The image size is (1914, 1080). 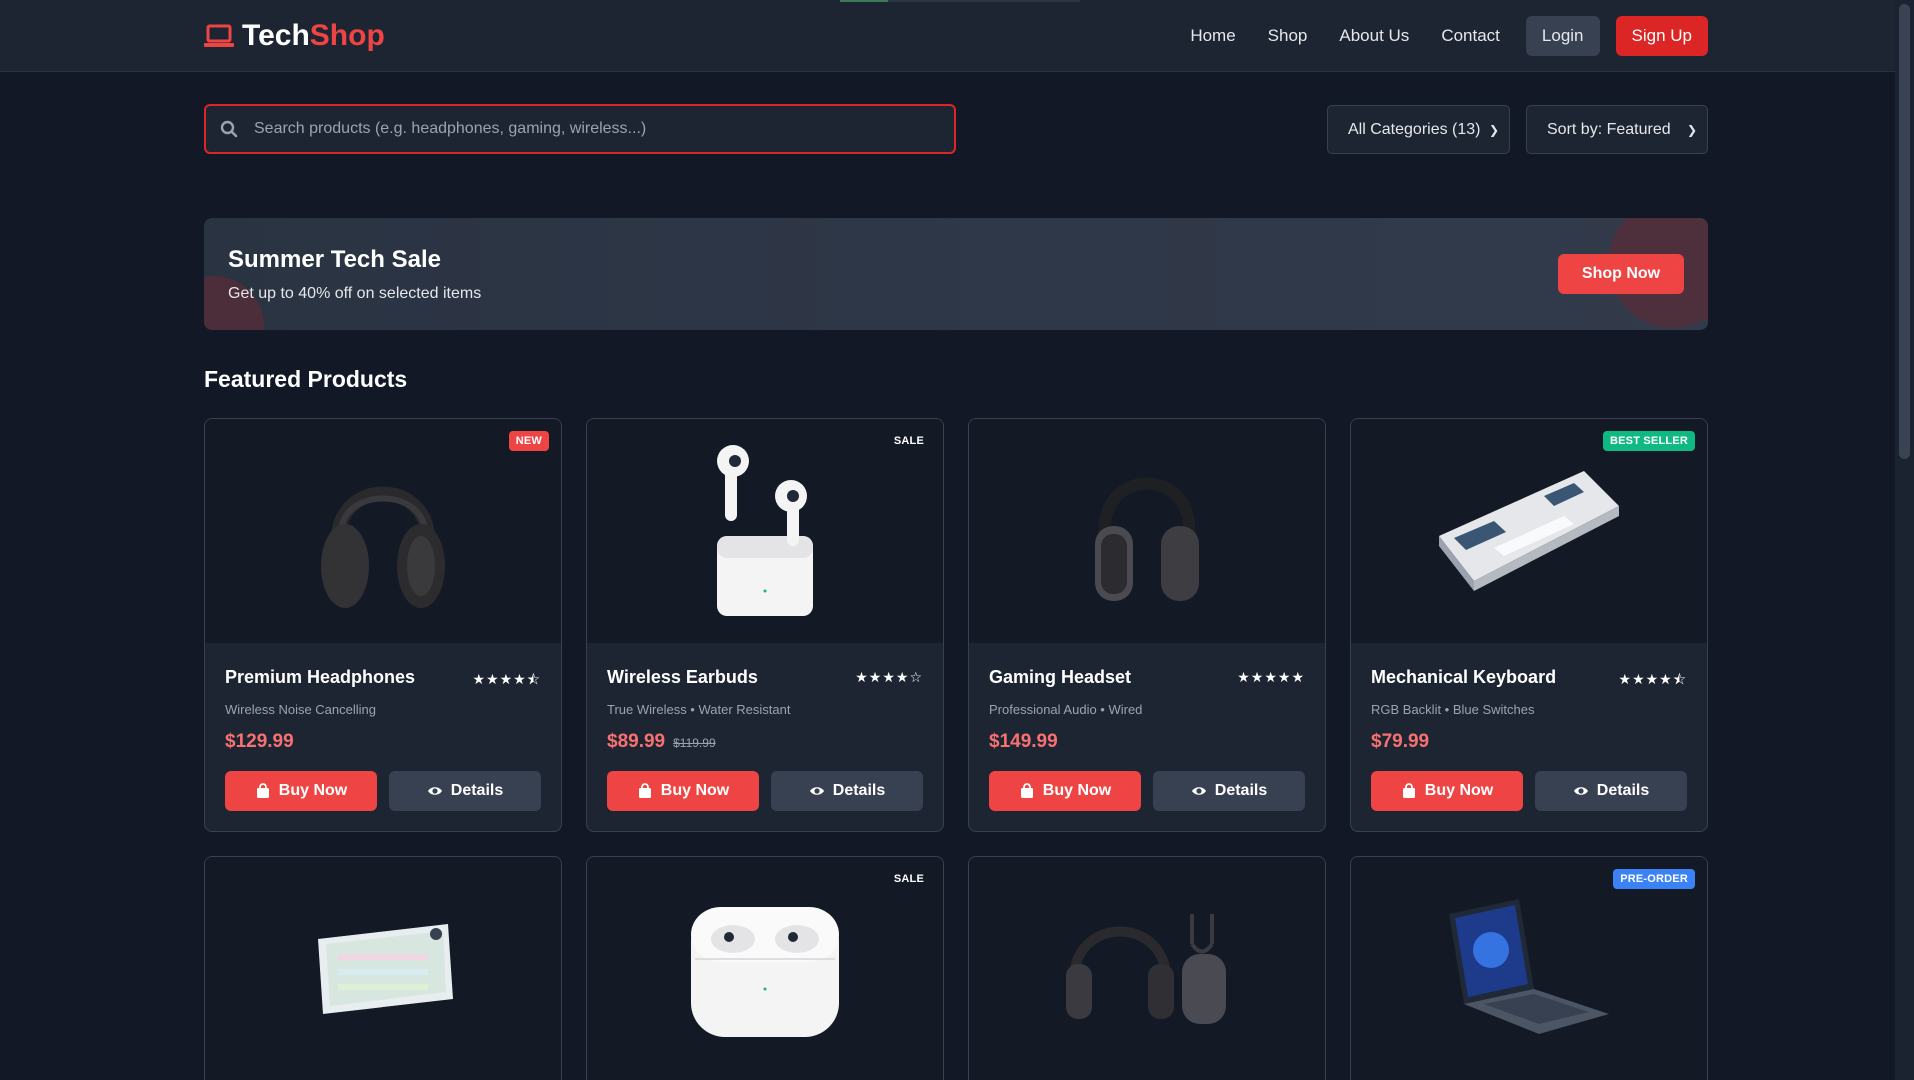 What do you see at coordinates (1609, 129) in the screenshot?
I see `sort-select-value: Sort by: Featured` at bounding box center [1609, 129].